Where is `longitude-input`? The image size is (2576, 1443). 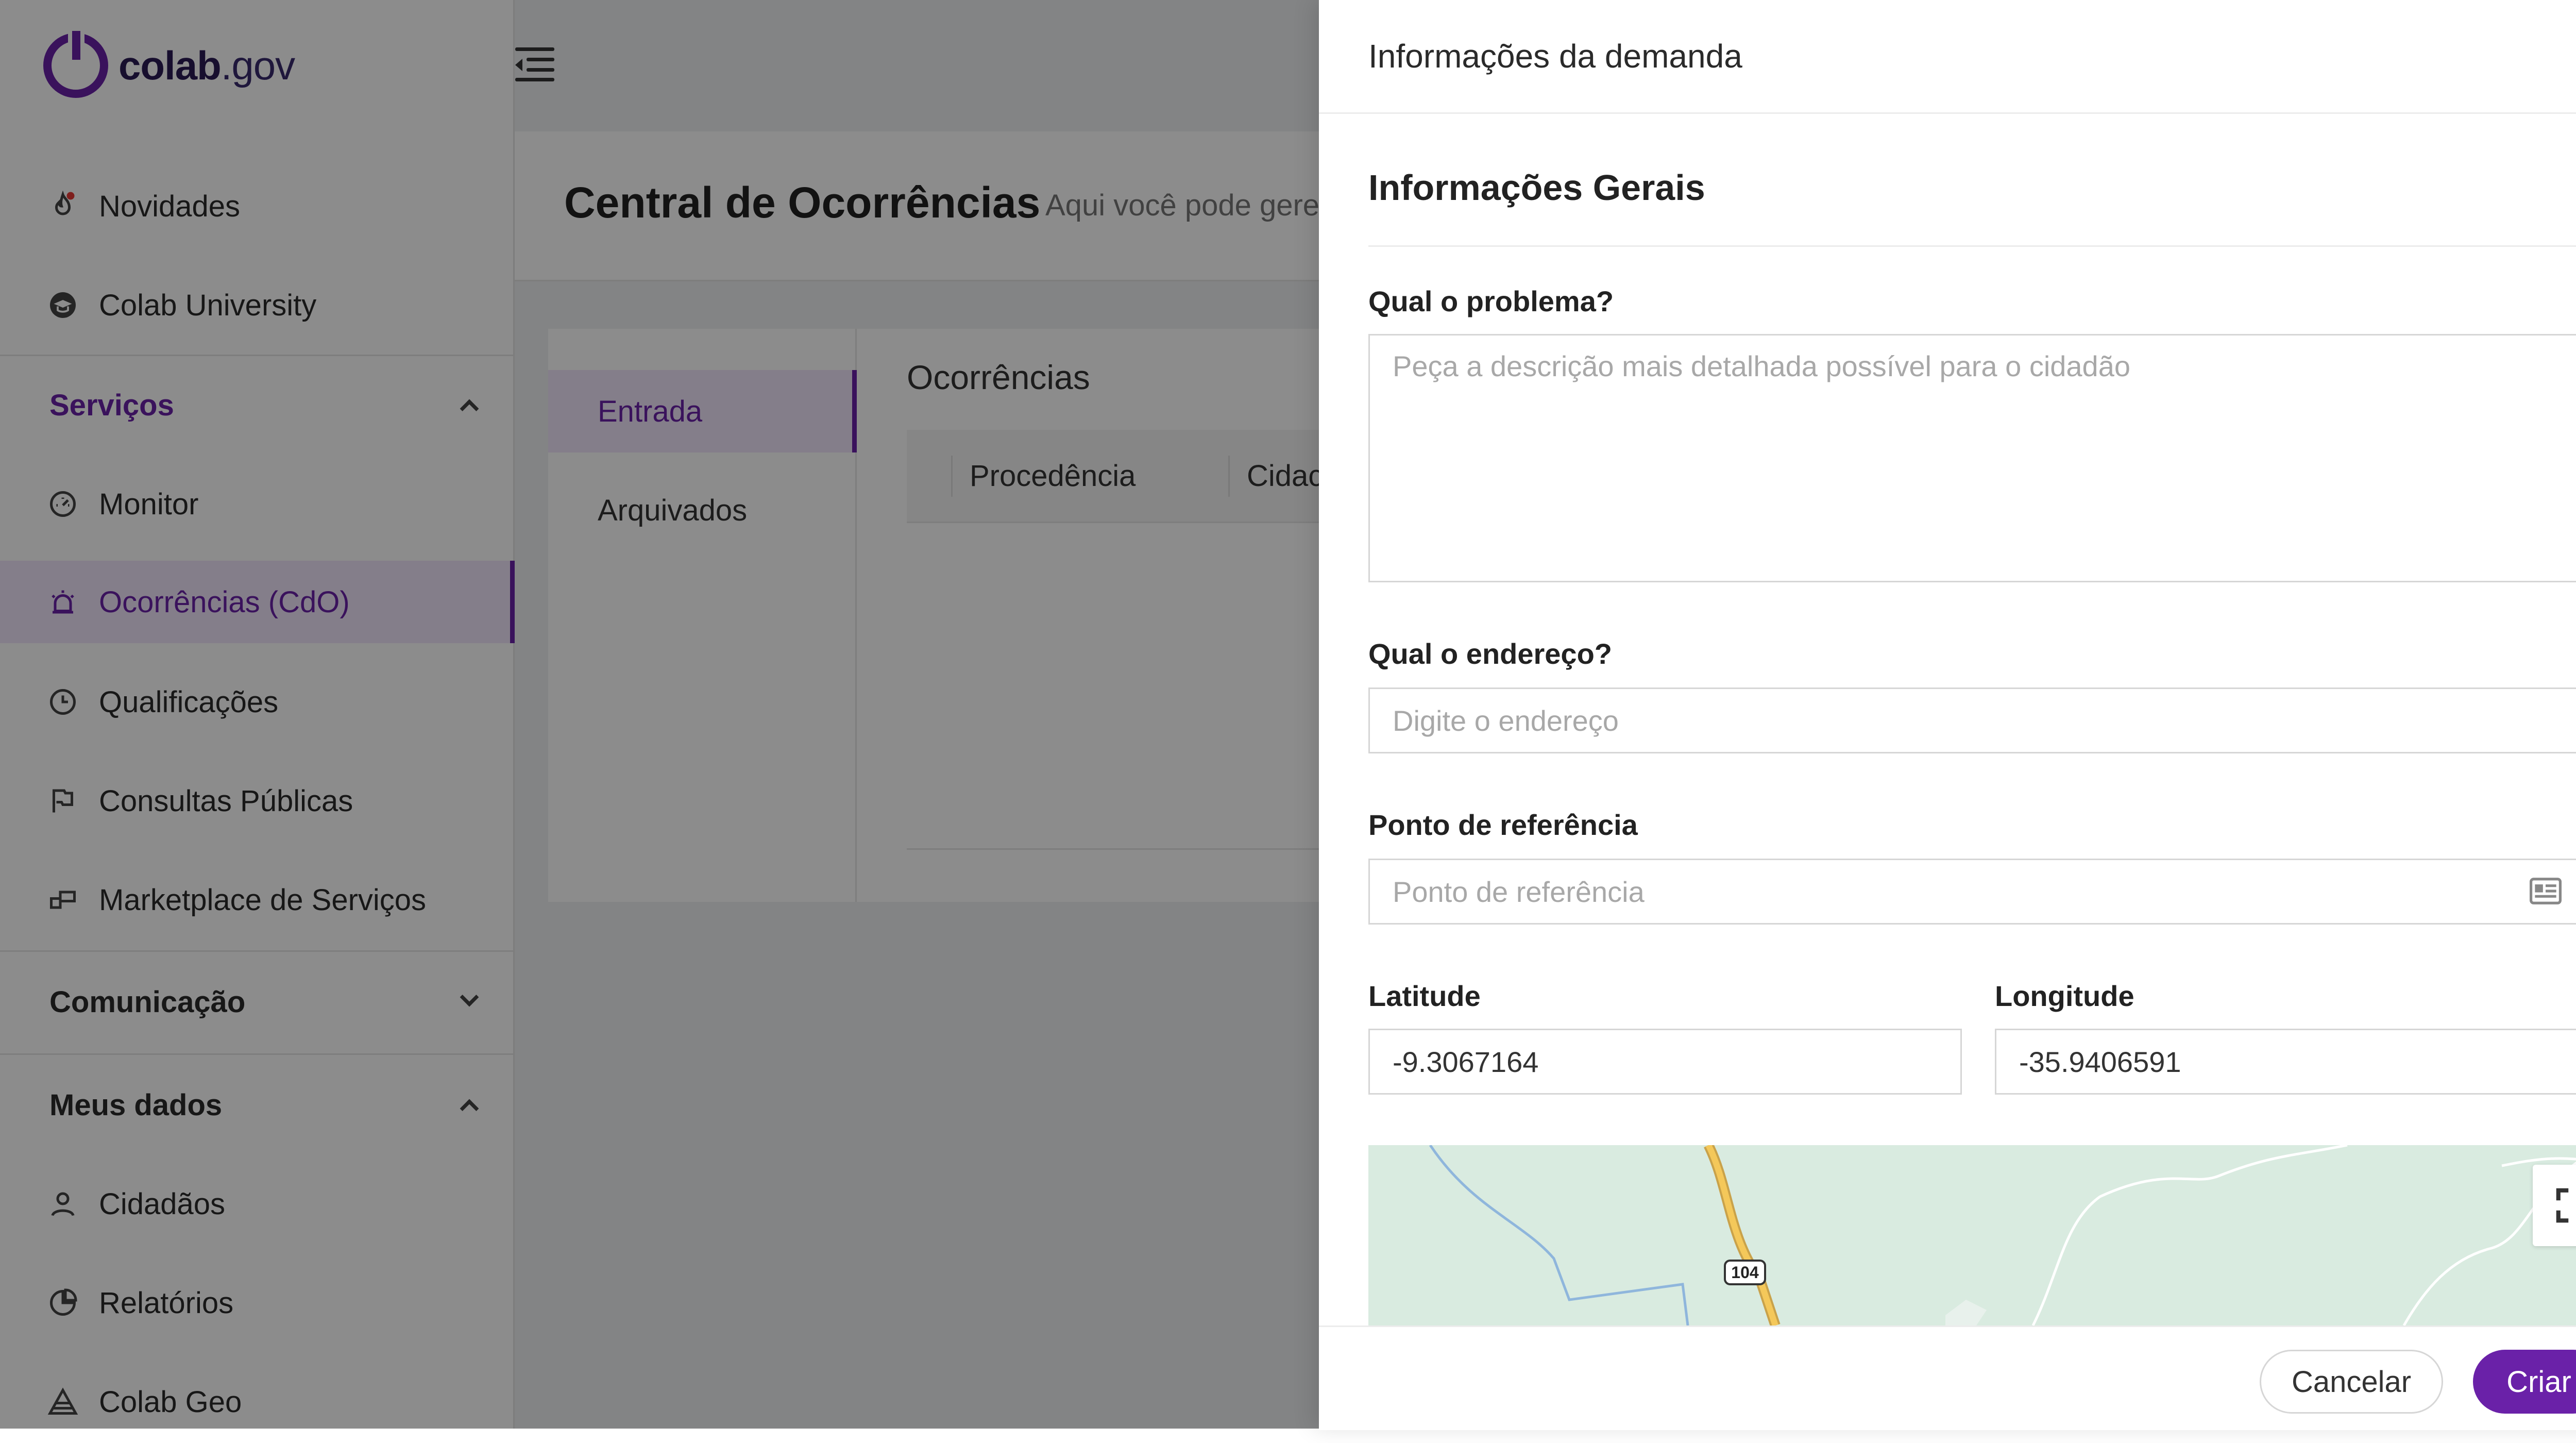
longitude-input is located at coordinates (2285, 1062).